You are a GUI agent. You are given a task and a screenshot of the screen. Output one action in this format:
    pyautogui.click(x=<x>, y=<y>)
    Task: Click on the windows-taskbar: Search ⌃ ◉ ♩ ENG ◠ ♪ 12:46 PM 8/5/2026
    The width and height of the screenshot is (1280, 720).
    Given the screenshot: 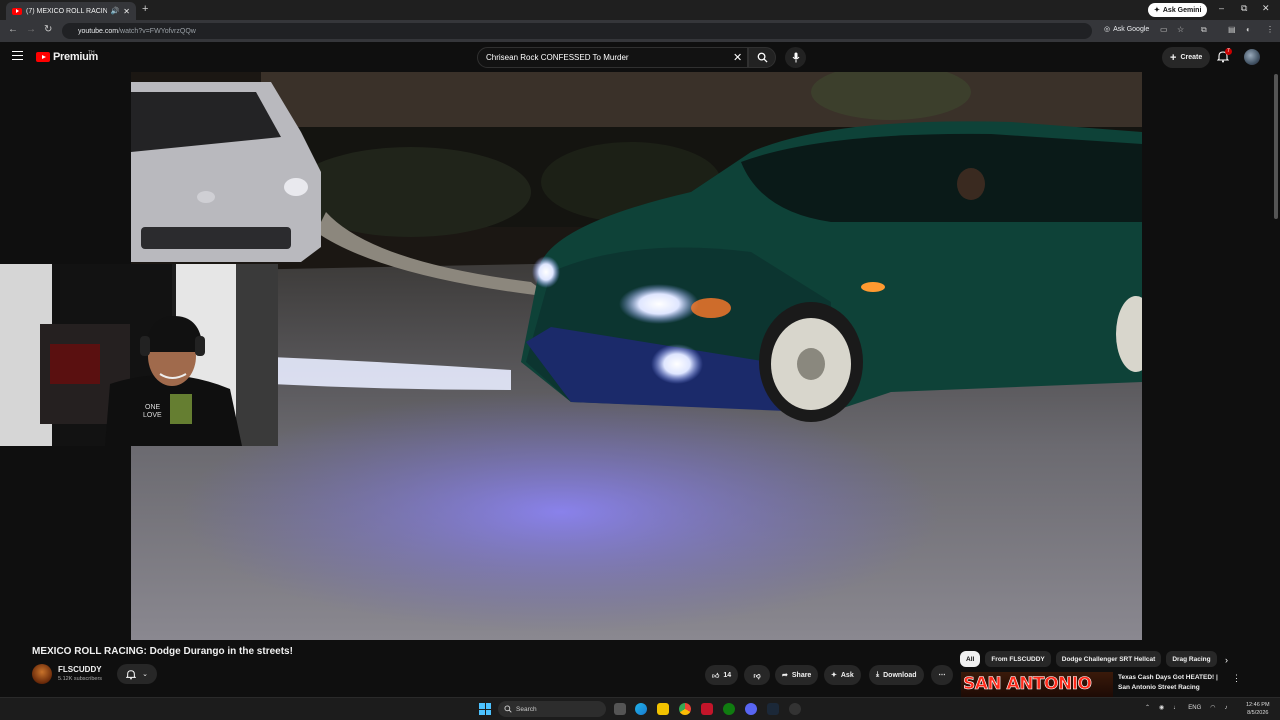 What is the action you would take?
    pyautogui.click(x=640, y=708)
    